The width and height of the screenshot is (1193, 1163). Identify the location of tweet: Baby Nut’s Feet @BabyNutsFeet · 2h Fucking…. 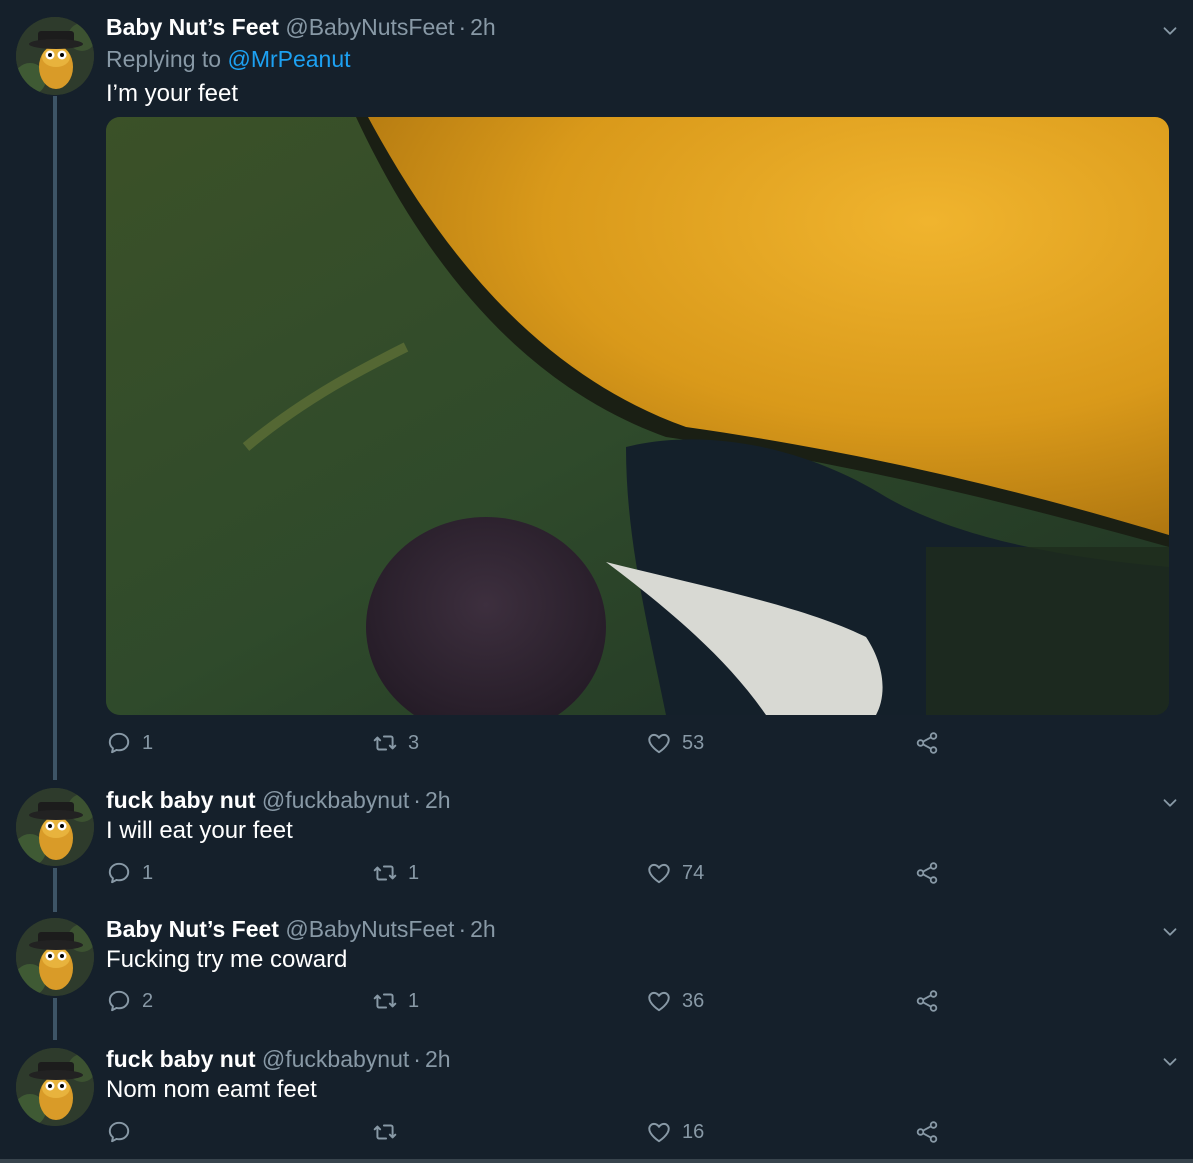
(596, 975).